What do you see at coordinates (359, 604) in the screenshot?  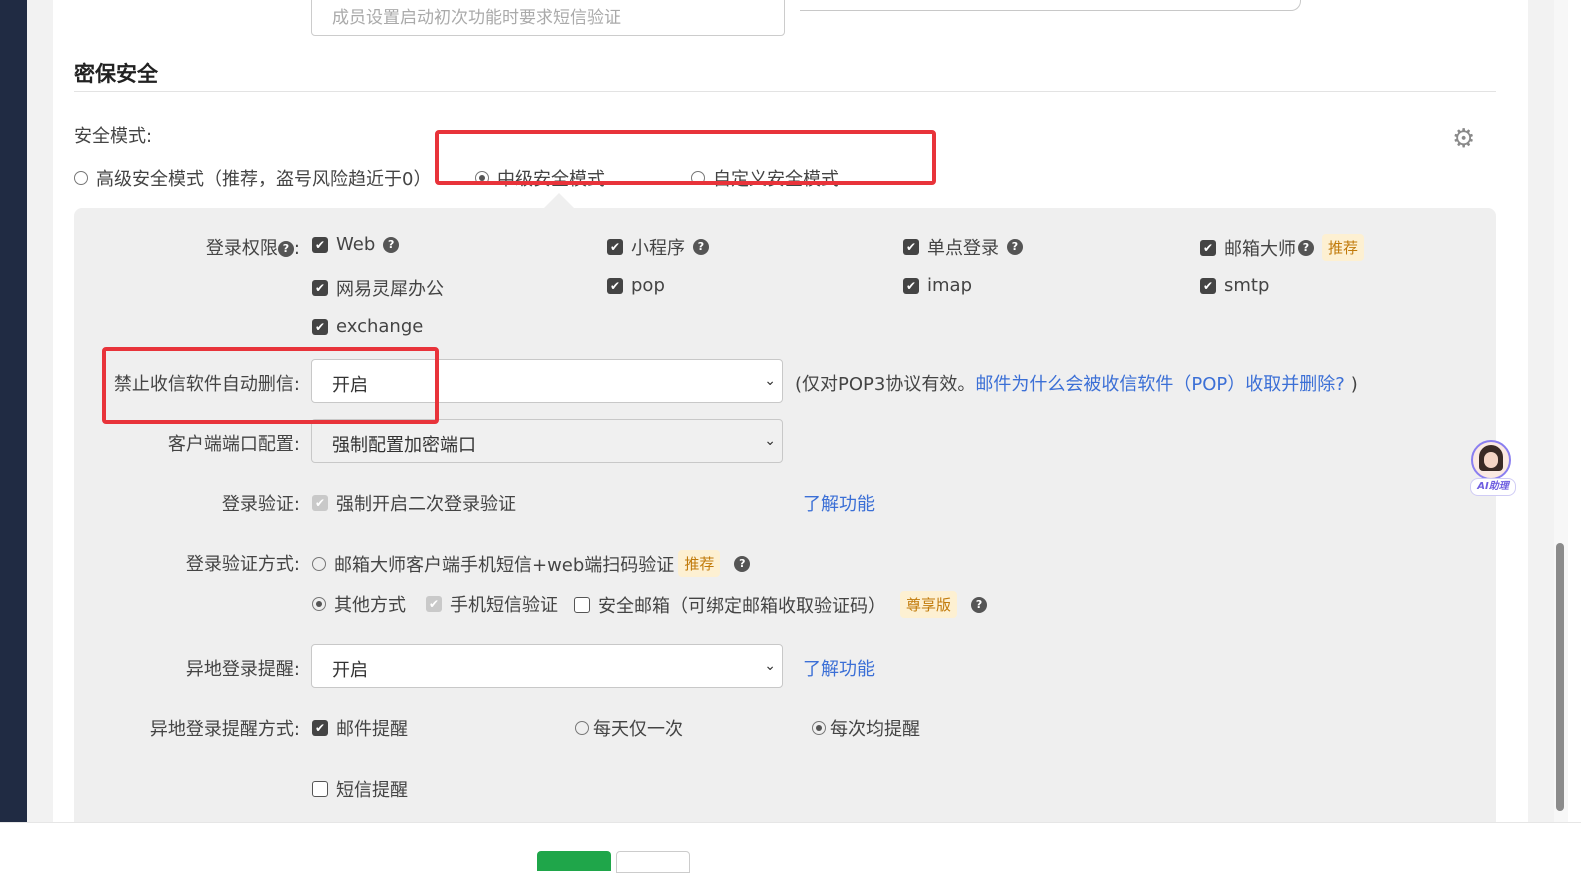 I see `verify-method-other: 其他方式` at bounding box center [359, 604].